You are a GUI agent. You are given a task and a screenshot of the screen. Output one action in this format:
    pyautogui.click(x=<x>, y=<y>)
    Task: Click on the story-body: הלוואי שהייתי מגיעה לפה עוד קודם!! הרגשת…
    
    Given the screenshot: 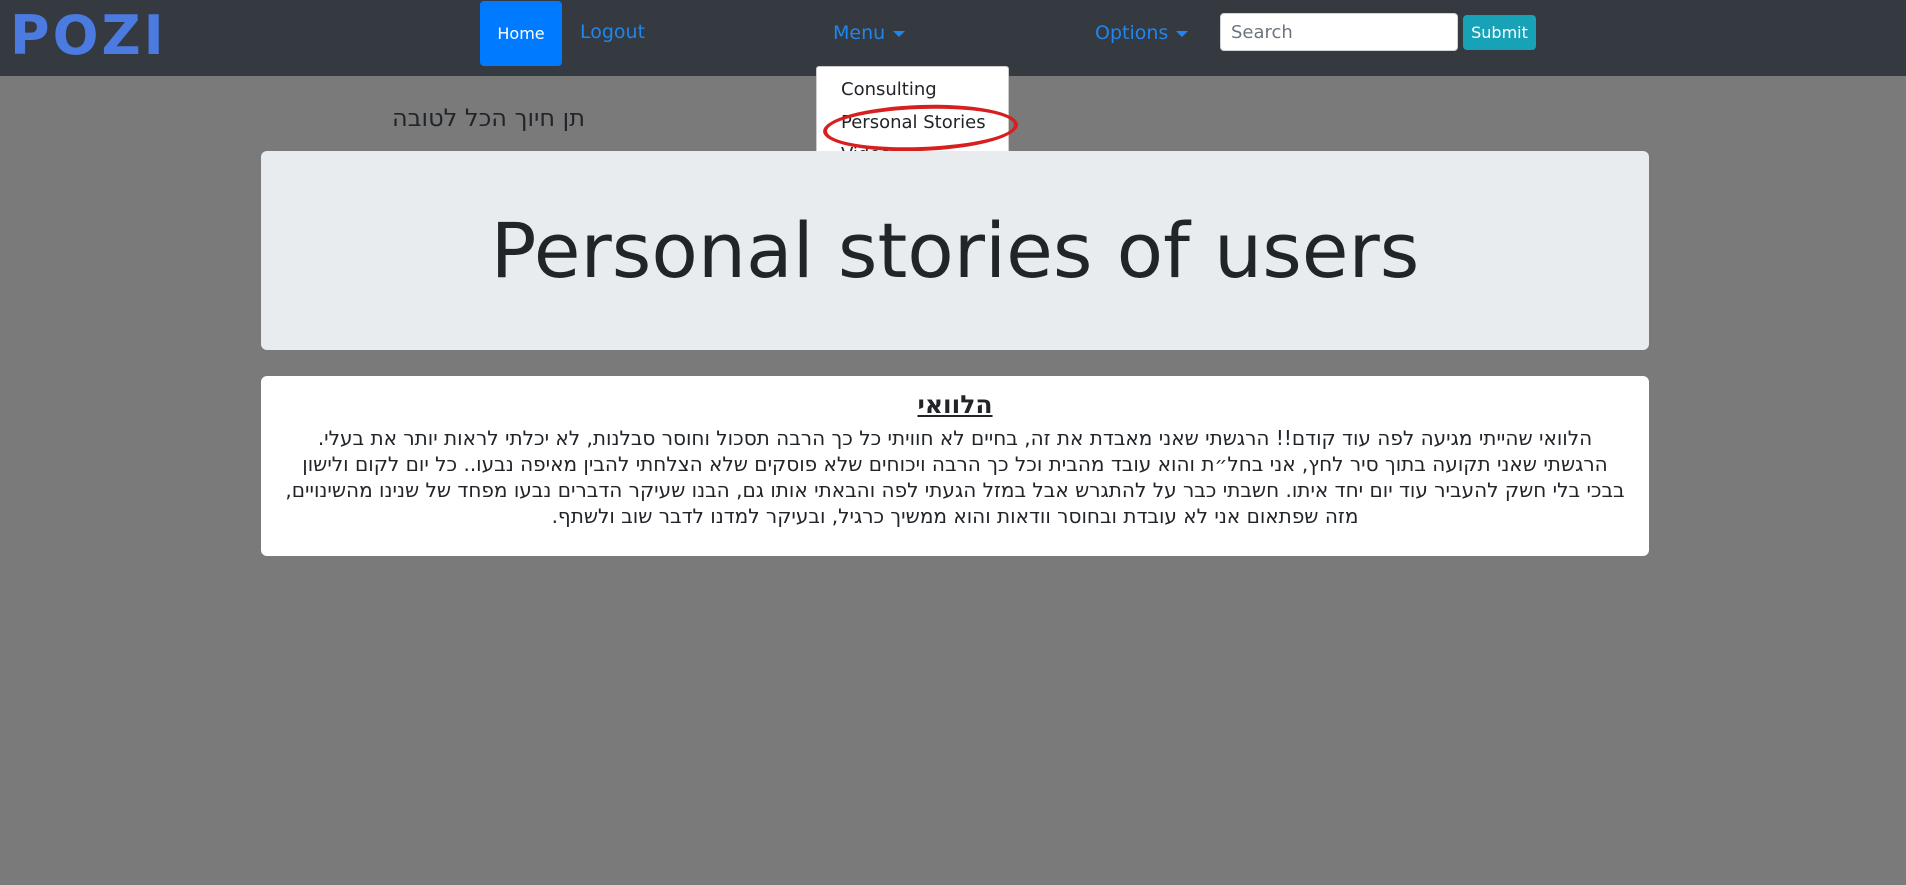 What is the action you would take?
    pyautogui.click(x=955, y=477)
    